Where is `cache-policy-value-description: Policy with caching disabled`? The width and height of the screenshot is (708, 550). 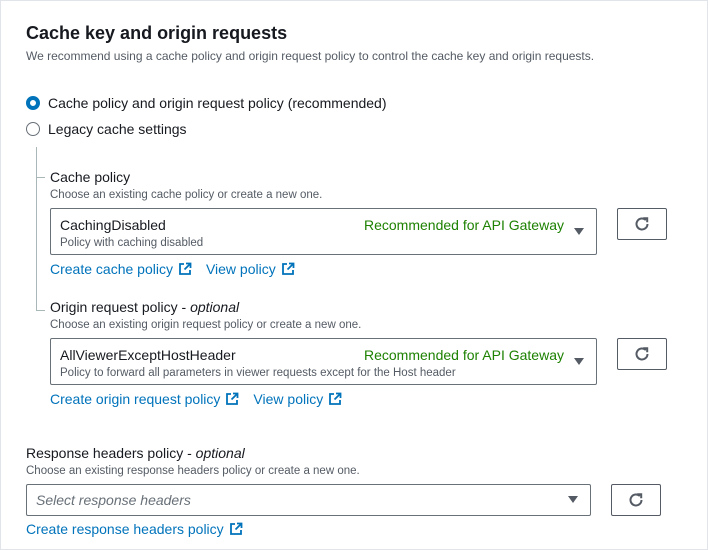
cache-policy-value-description: Policy with caching disabled is located at coordinates (132, 243).